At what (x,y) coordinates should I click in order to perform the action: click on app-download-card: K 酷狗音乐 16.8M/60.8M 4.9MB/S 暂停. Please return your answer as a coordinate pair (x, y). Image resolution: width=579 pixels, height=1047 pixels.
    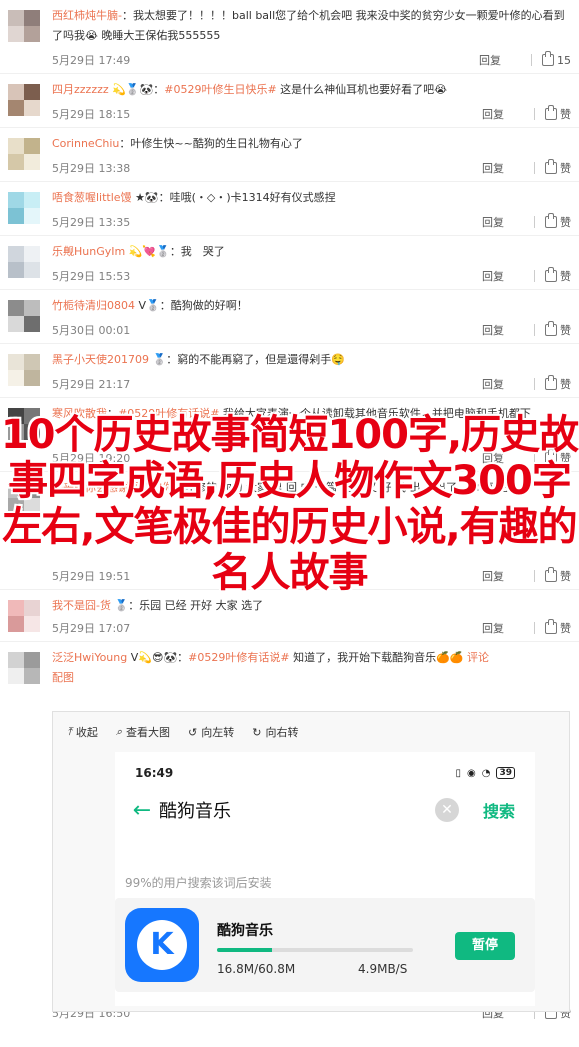
    Looking at the image, I should click on (325, 945).